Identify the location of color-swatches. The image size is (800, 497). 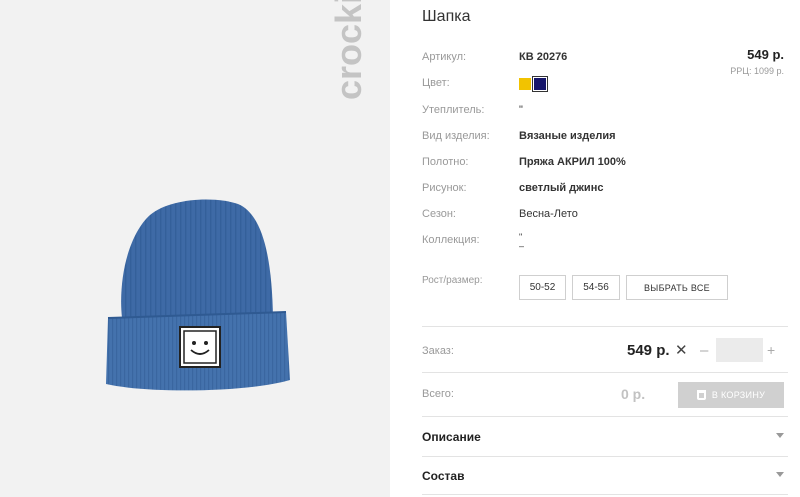
(533, 84).